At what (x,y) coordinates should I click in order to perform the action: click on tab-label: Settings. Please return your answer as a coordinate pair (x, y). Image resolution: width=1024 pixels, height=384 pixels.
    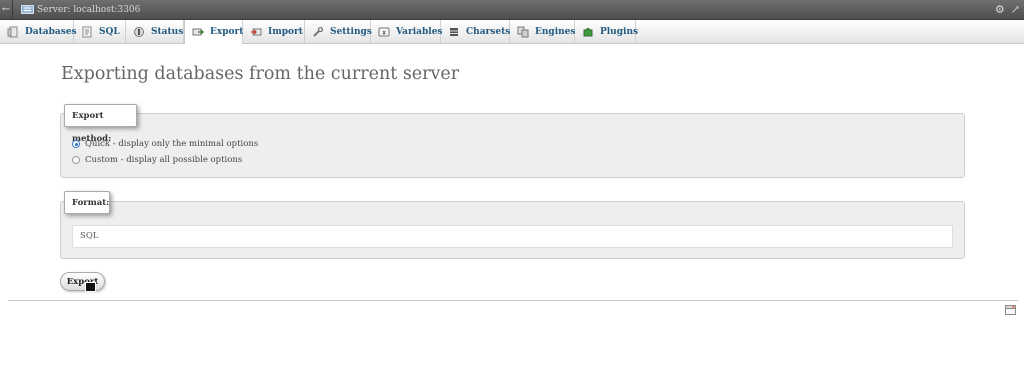
    Looking at the image, I should click on (351, 31).